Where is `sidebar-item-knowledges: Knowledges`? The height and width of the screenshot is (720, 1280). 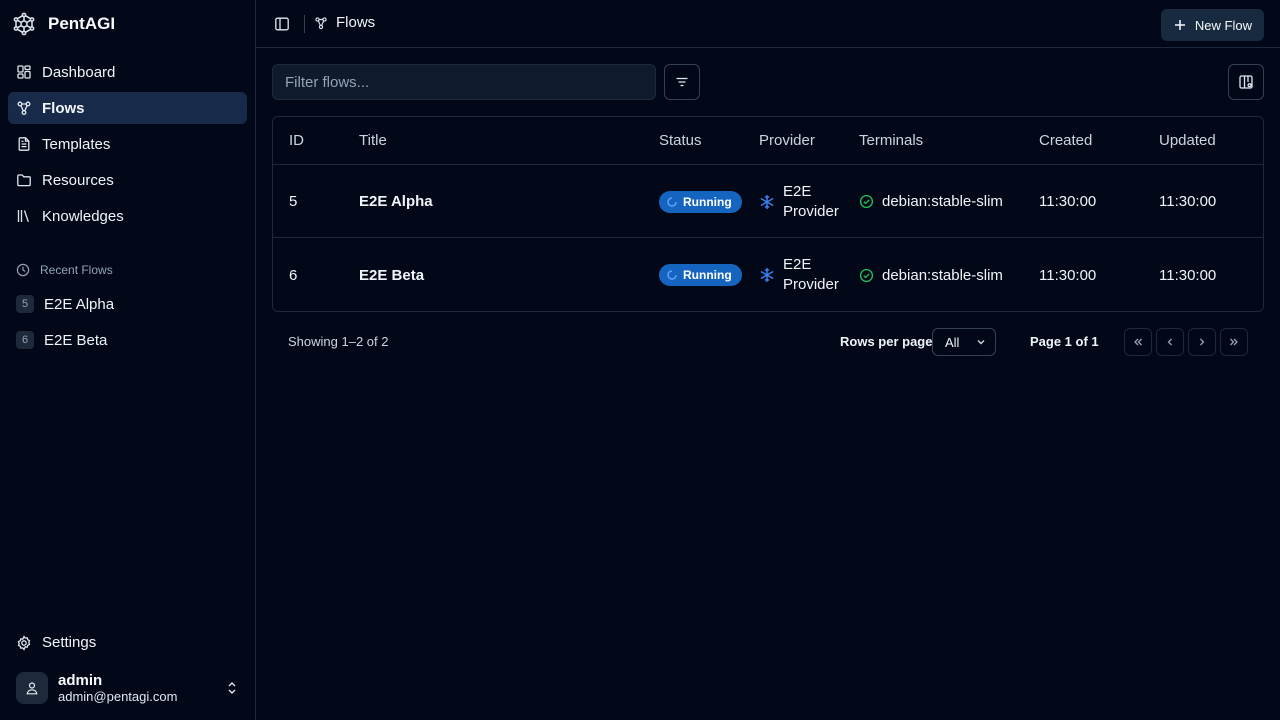 sidebar-item-knowledges: Knowledges is located at coordinates (127, 216).